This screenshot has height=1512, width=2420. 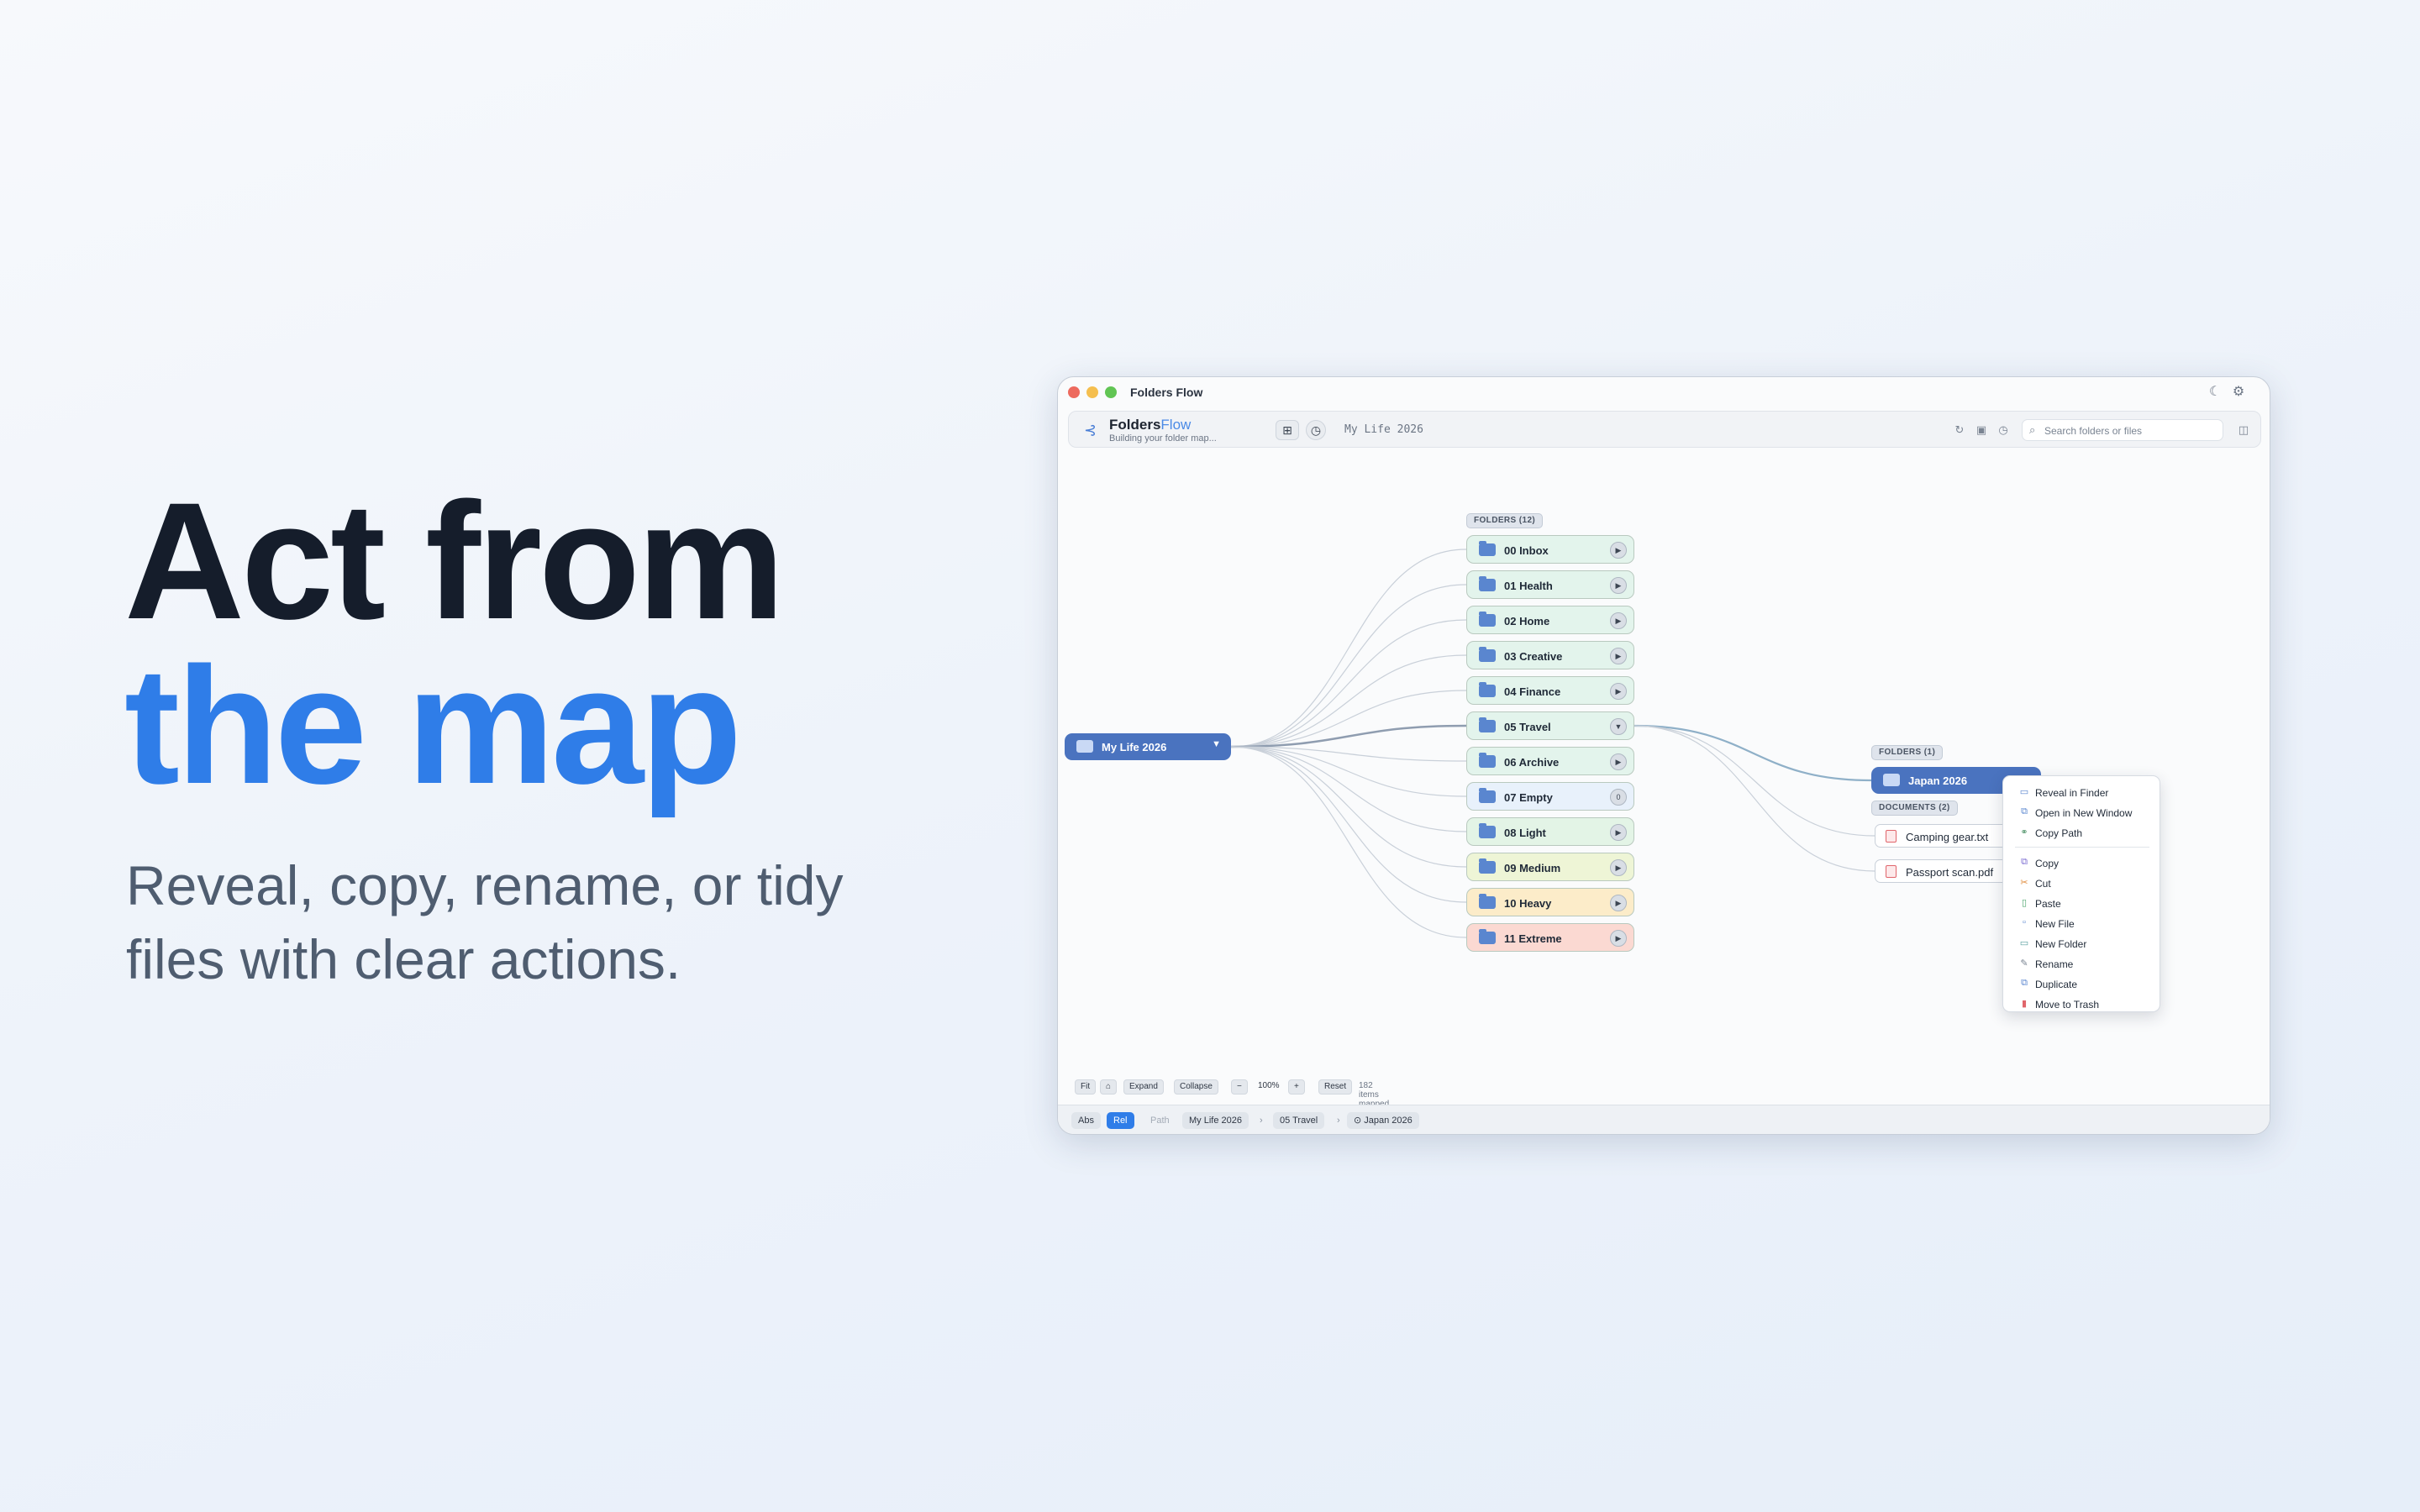 I want to click on document-node: Camping gear.txt, so click(x=1943, y=836).